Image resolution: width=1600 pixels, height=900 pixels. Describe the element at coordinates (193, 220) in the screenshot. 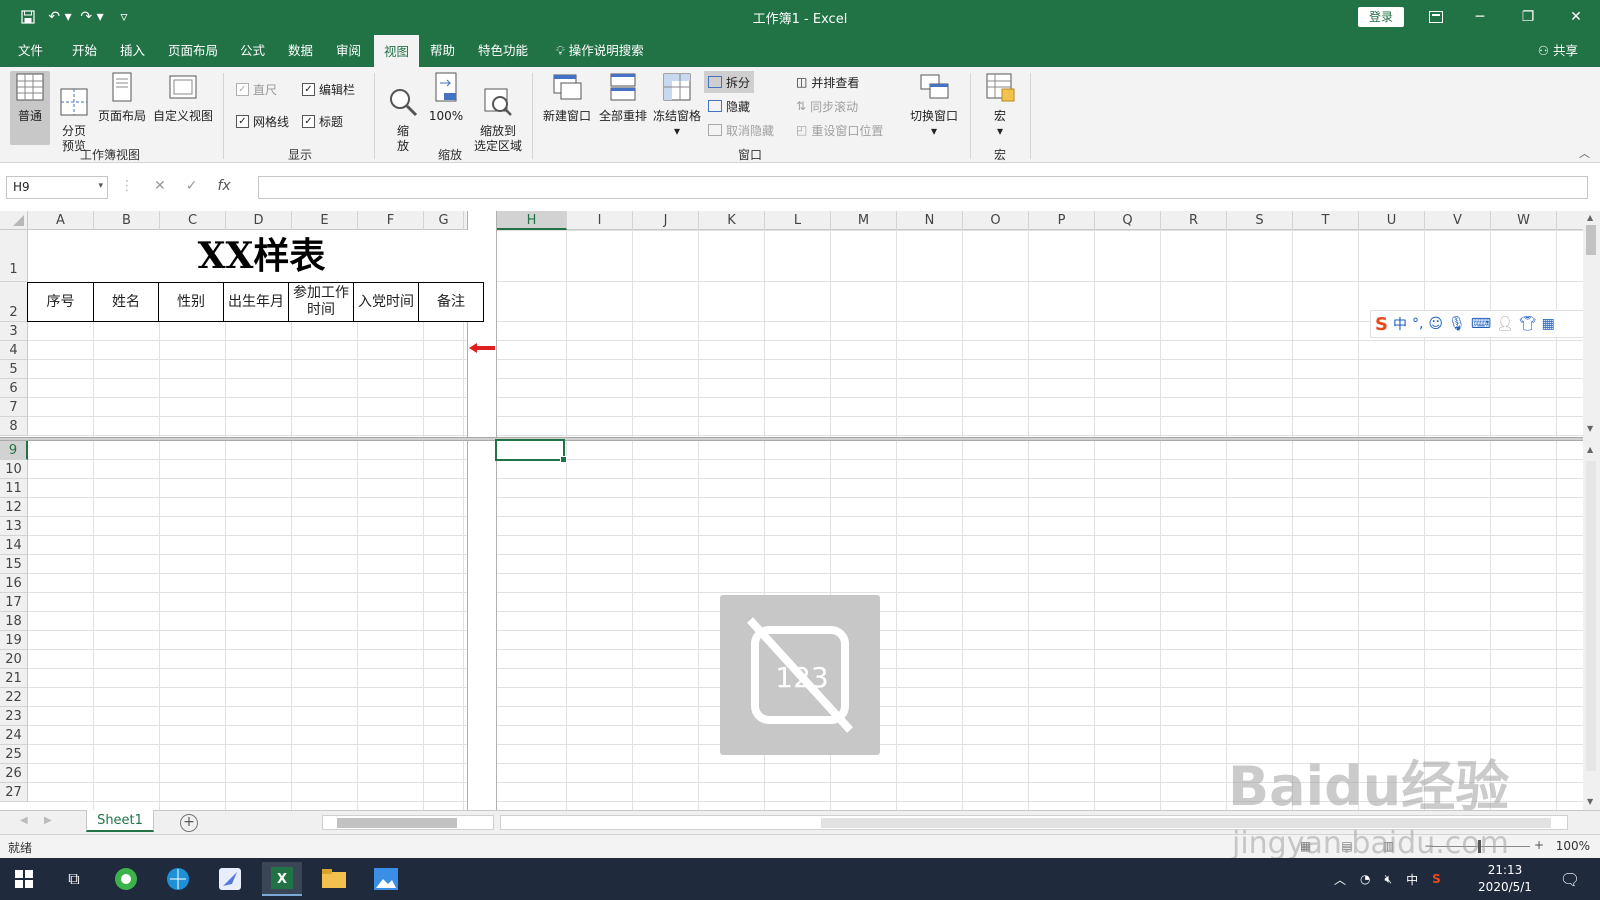

I see `column-header-c: C` at that location.